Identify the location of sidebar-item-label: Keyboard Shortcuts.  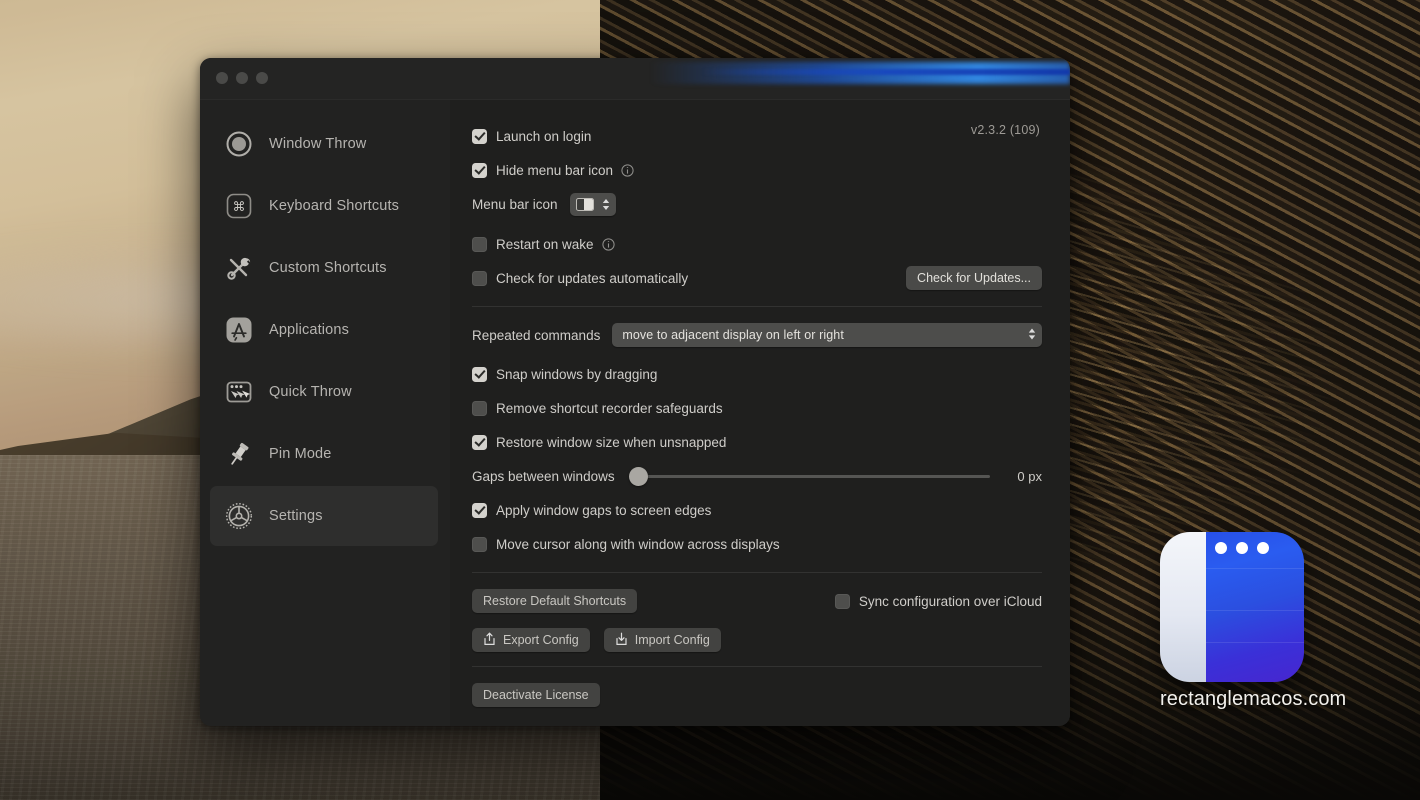
(334, 206).